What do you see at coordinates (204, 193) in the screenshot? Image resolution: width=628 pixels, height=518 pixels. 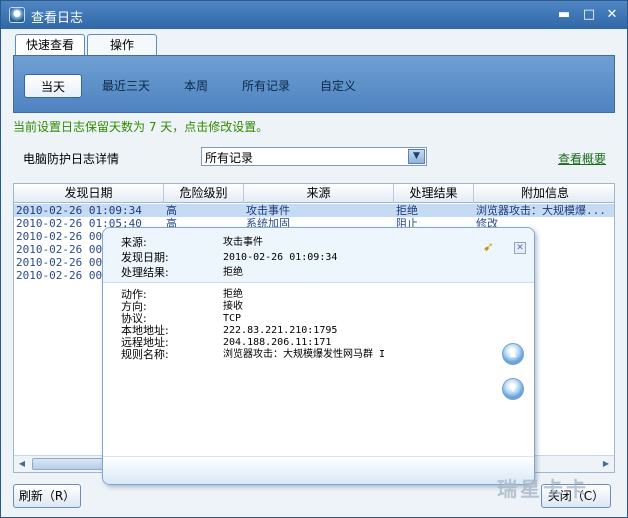 I see `column-header-level: 危险级别` at bounding box center [204, 193].